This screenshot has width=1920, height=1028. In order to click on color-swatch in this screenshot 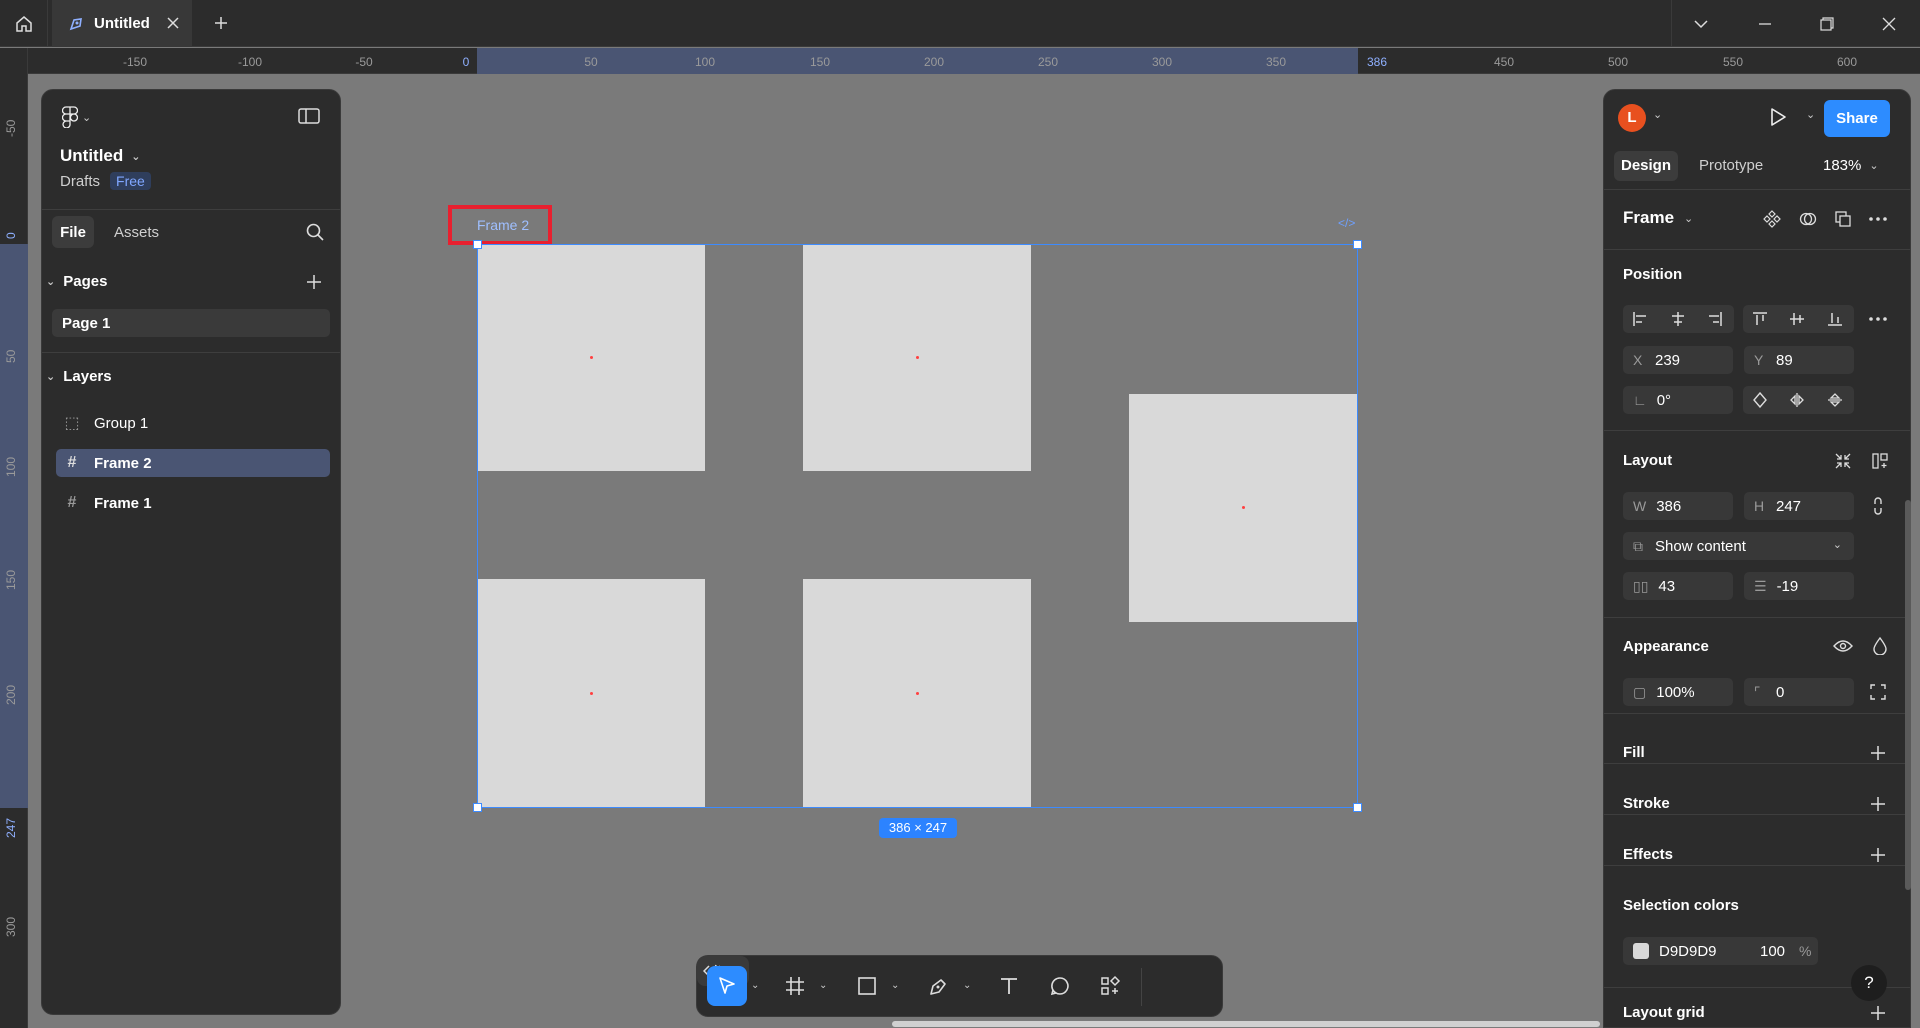, I will do `click(1641, 951)`.